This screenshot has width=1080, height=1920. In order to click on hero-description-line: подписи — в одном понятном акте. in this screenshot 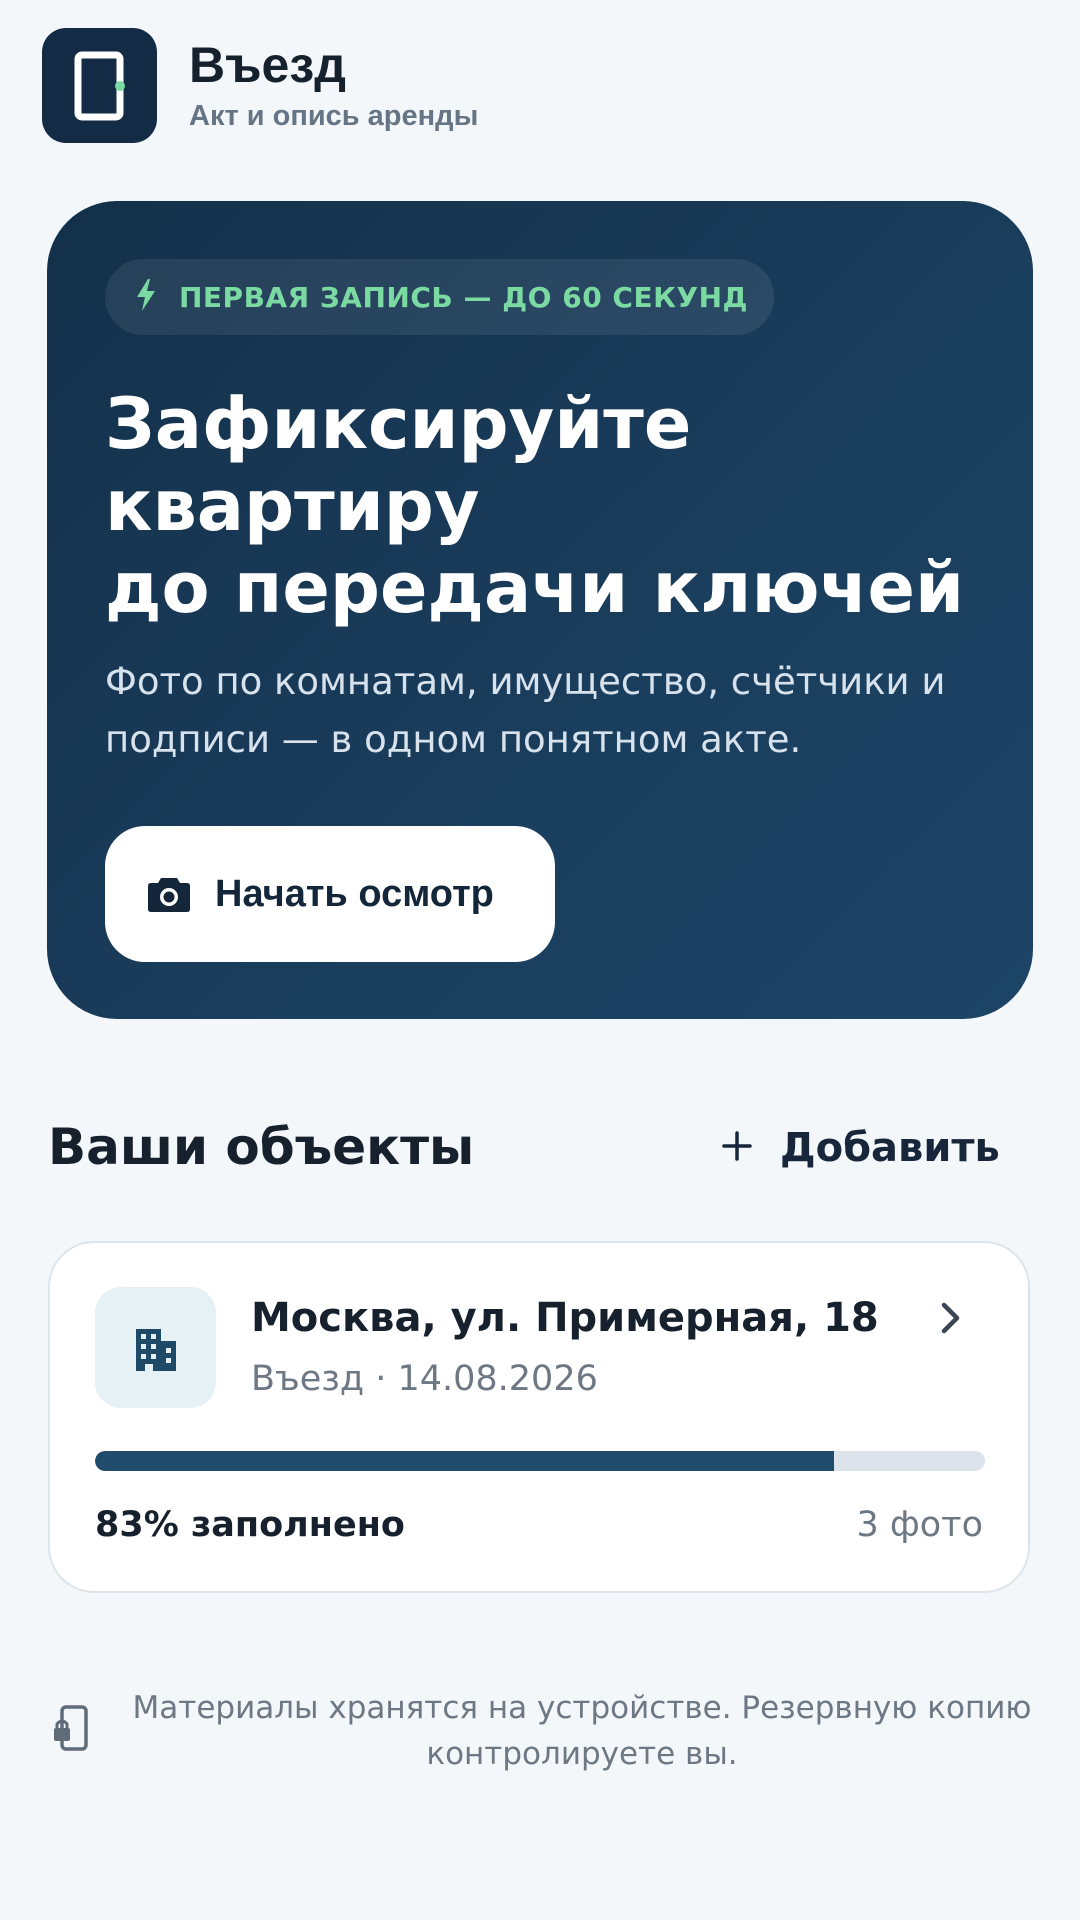, I will do `click(453, 739)`.